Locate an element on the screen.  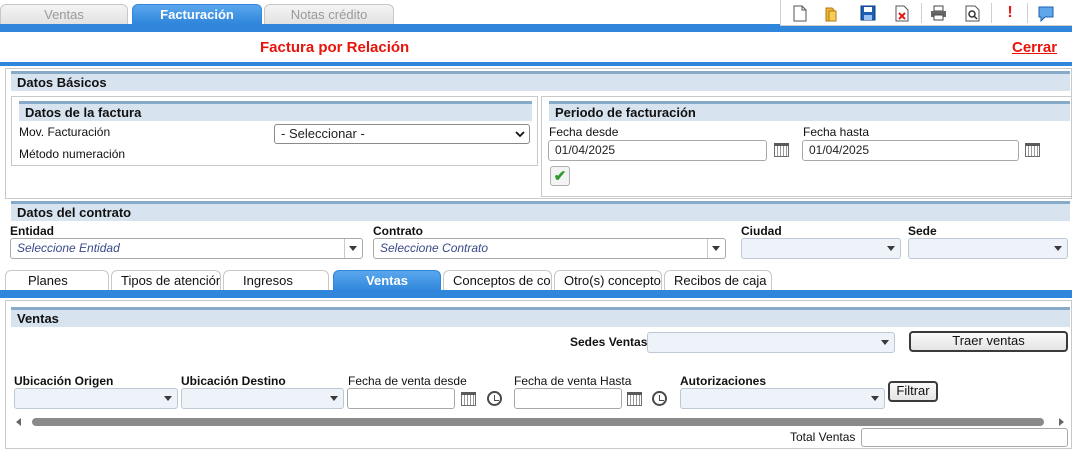
toolbar: ! is located at coordinates (926, 13).